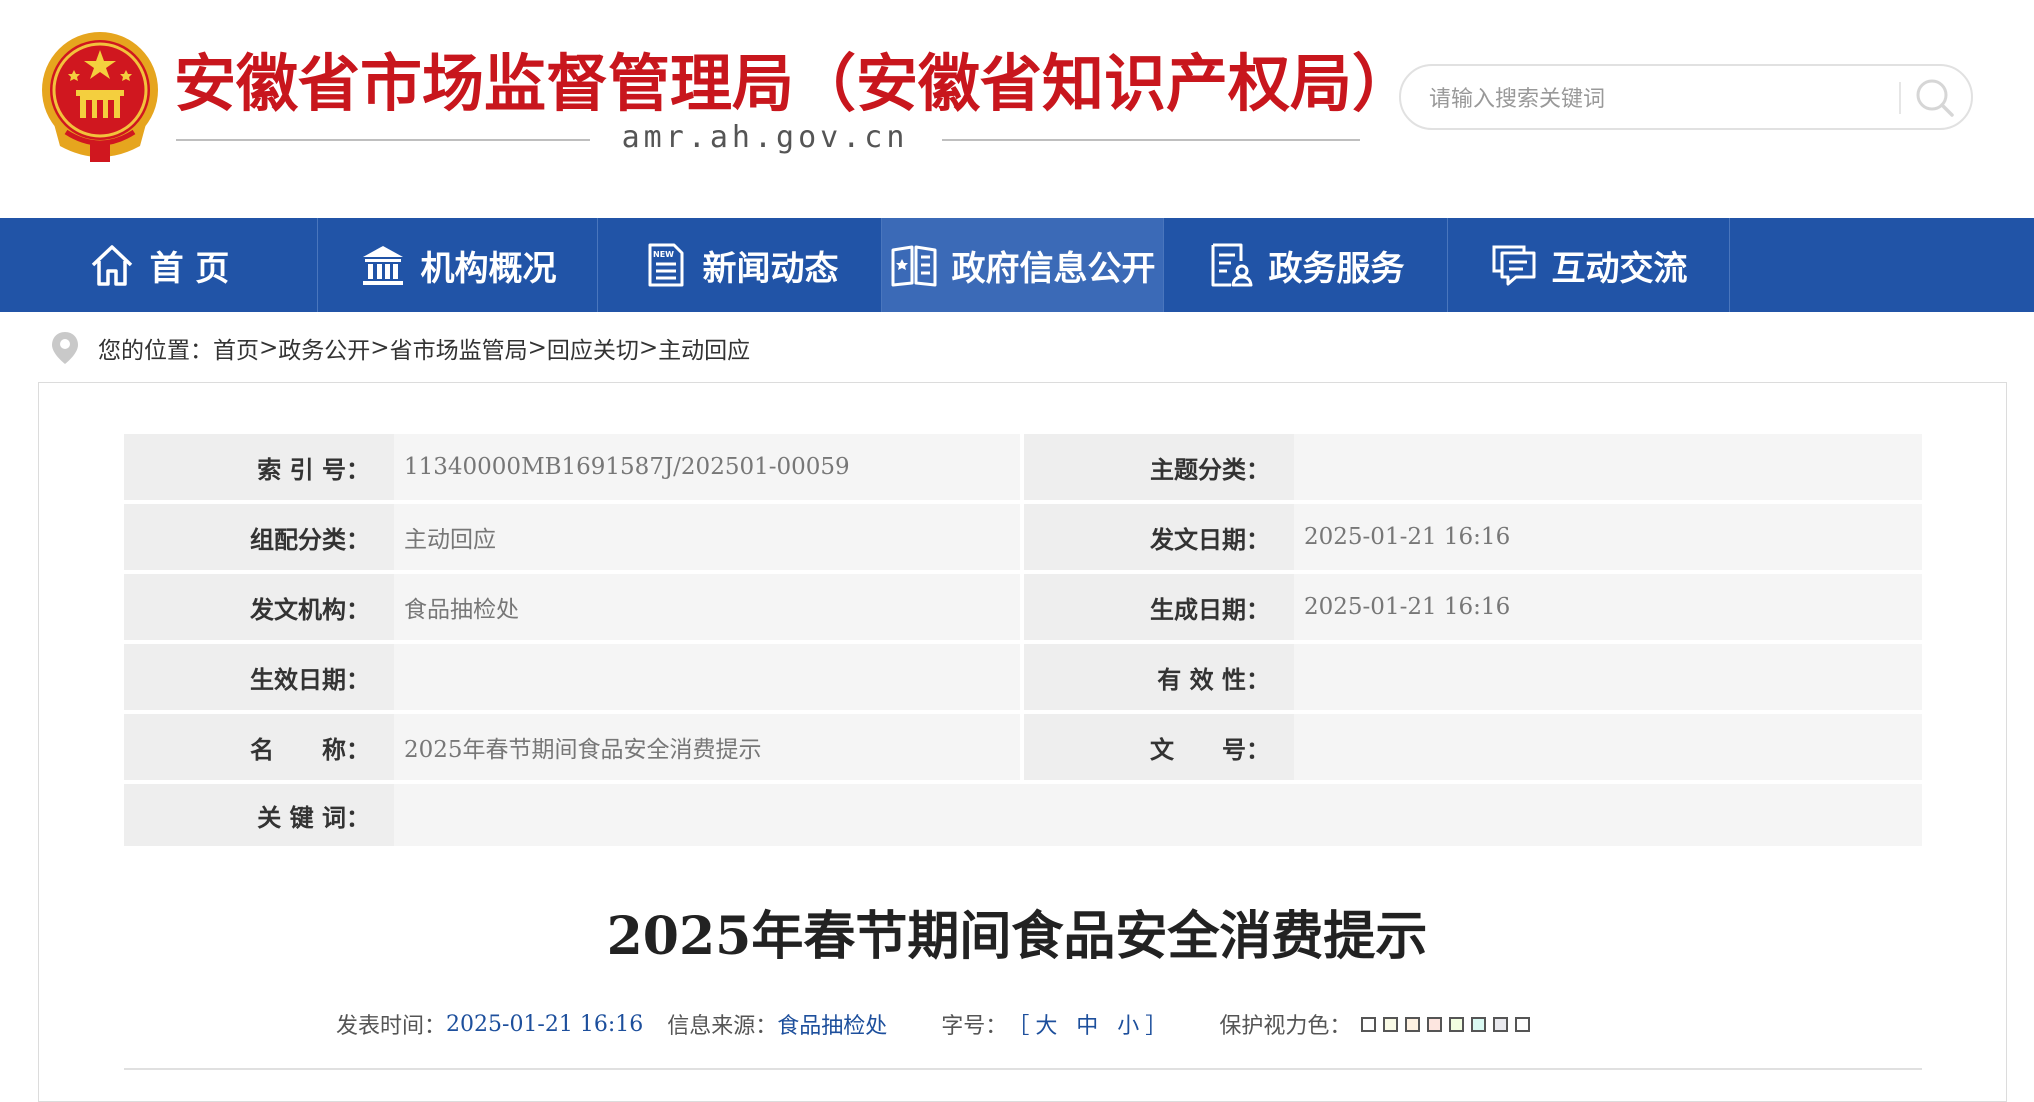 The height and width of the screenshot is (1102, 2034). What do you see at coordinates (383, 140) in the screenshot?
I see `title-divider-left` at bounding box center [383, 140].